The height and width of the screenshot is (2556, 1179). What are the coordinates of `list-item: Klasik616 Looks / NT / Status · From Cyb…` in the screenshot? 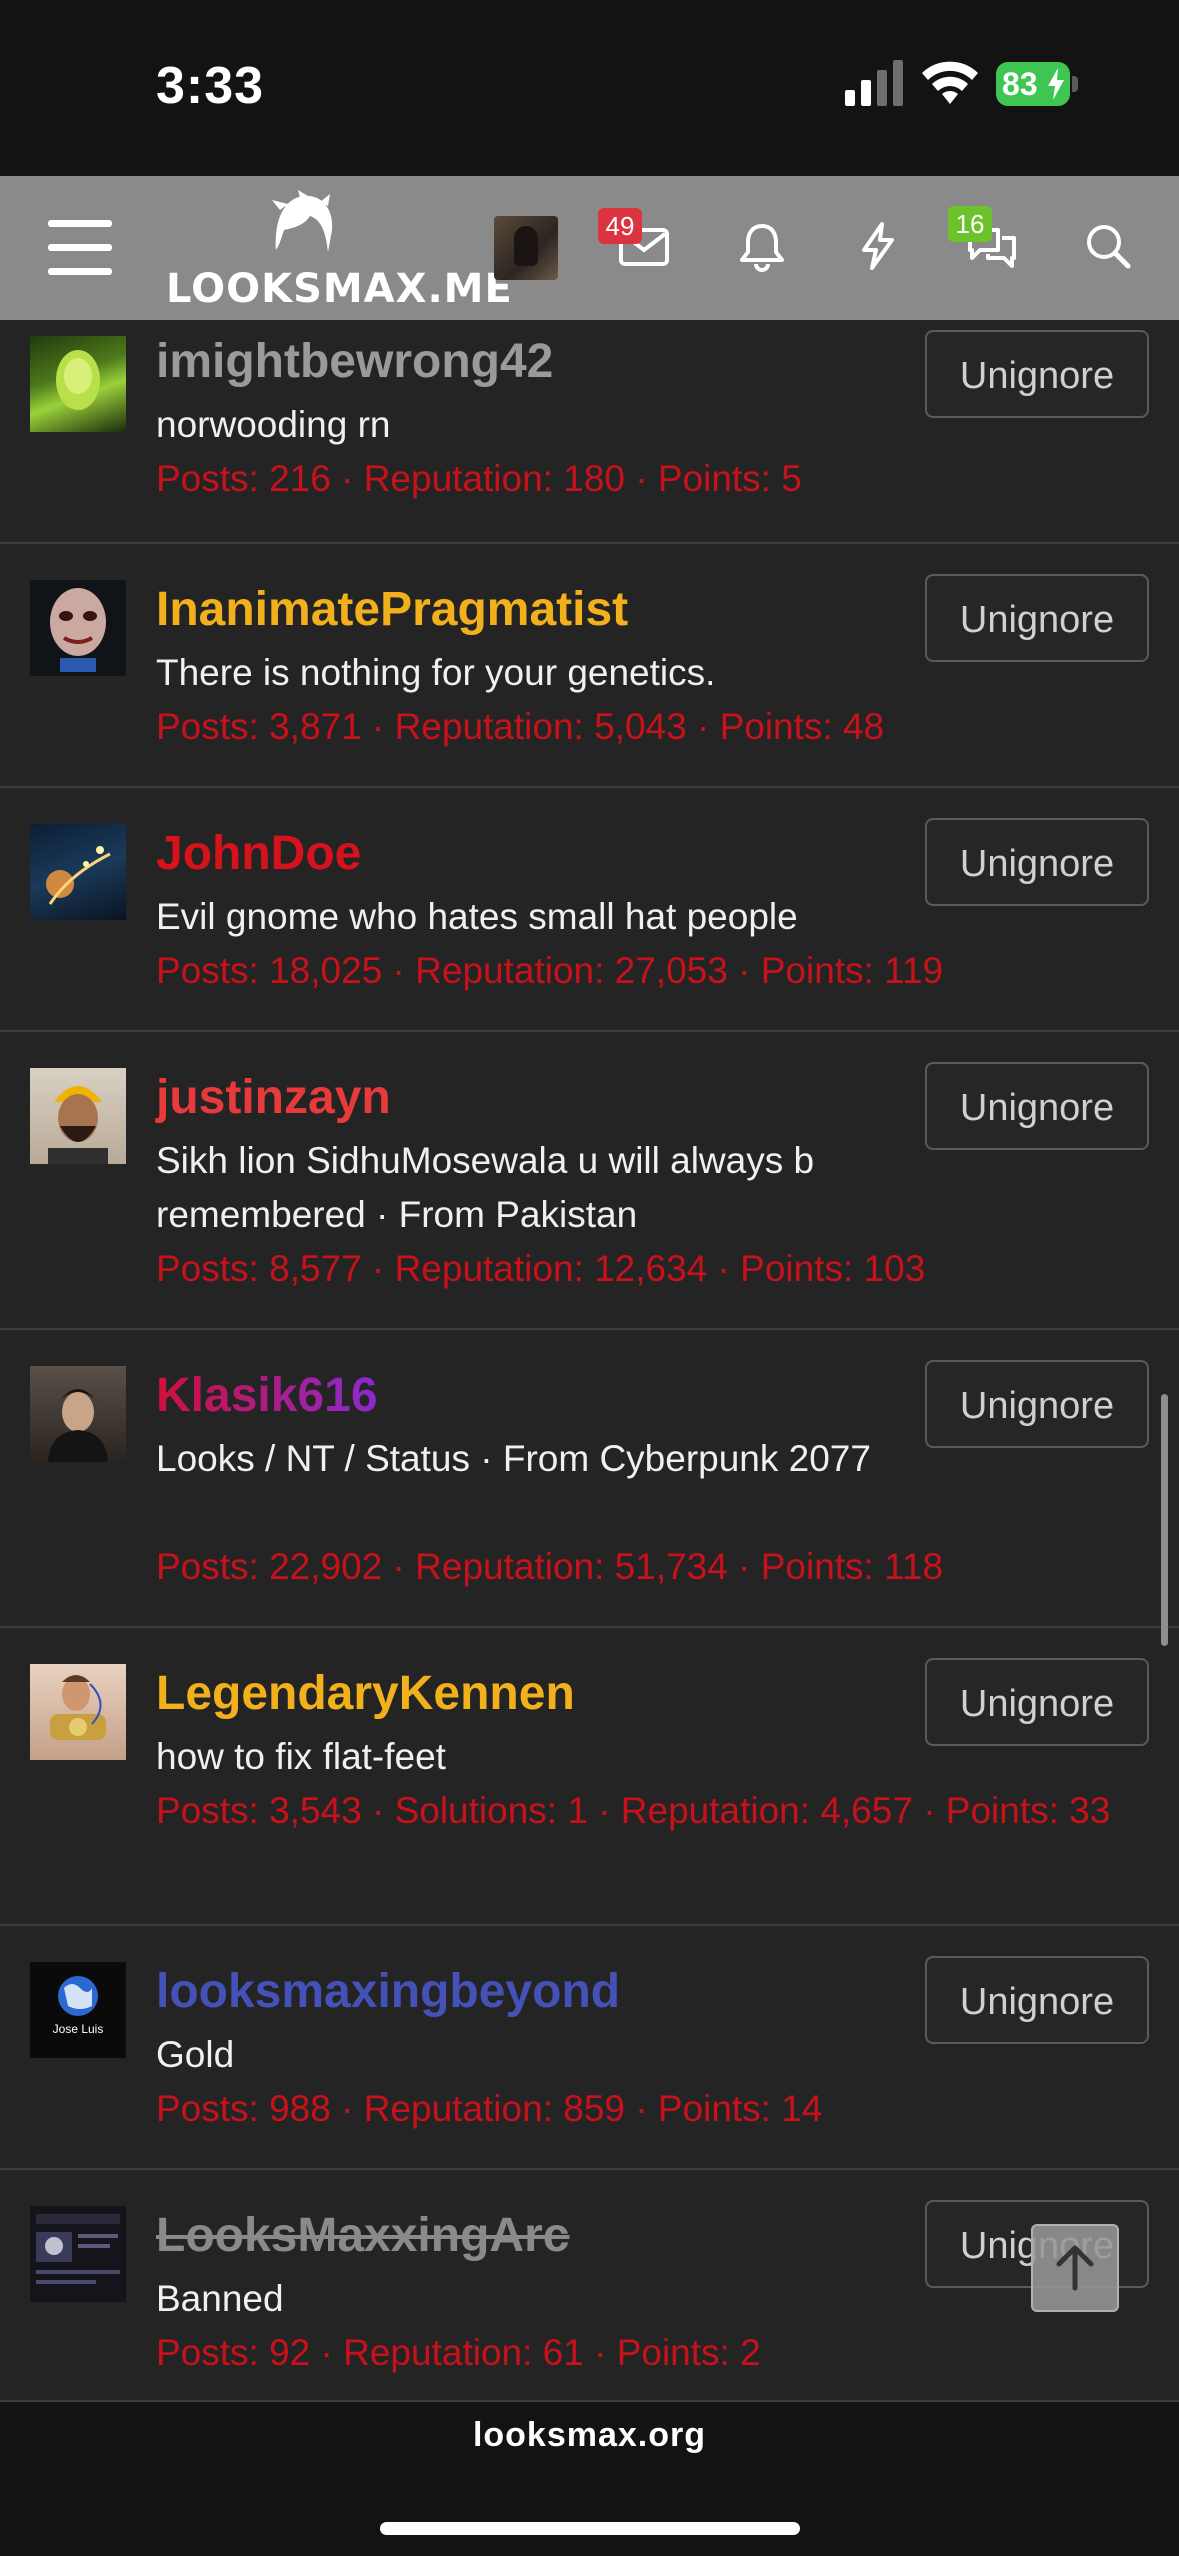 It's located at (589, 1479).